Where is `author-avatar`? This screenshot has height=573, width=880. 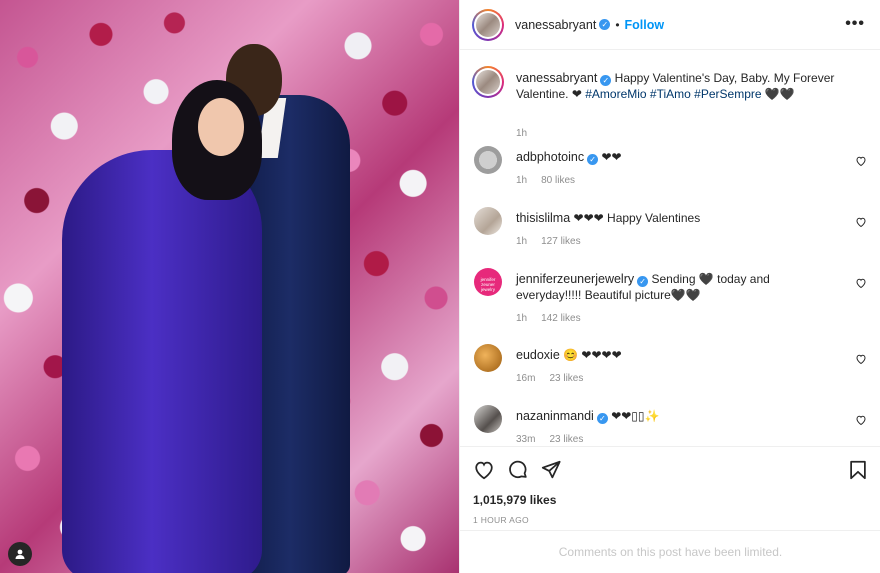
author-avatar is located at coordinates (488, 24).